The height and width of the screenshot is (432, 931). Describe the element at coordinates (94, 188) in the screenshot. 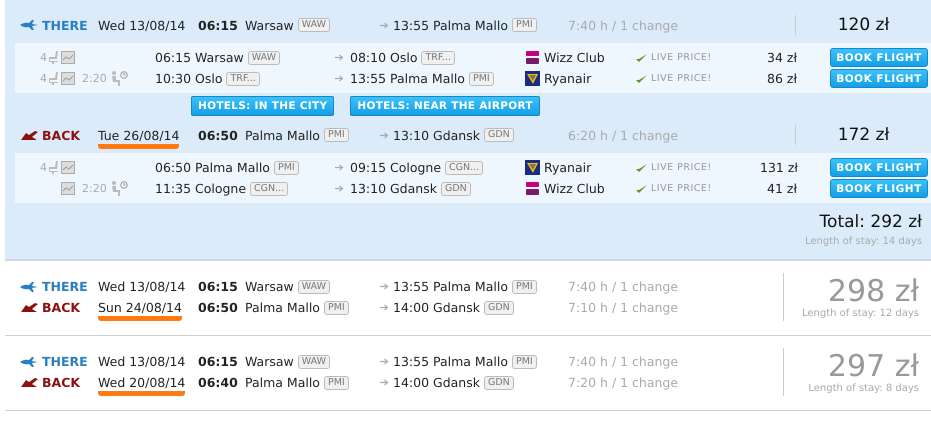

I see `layover-time: 2:20` at that location.